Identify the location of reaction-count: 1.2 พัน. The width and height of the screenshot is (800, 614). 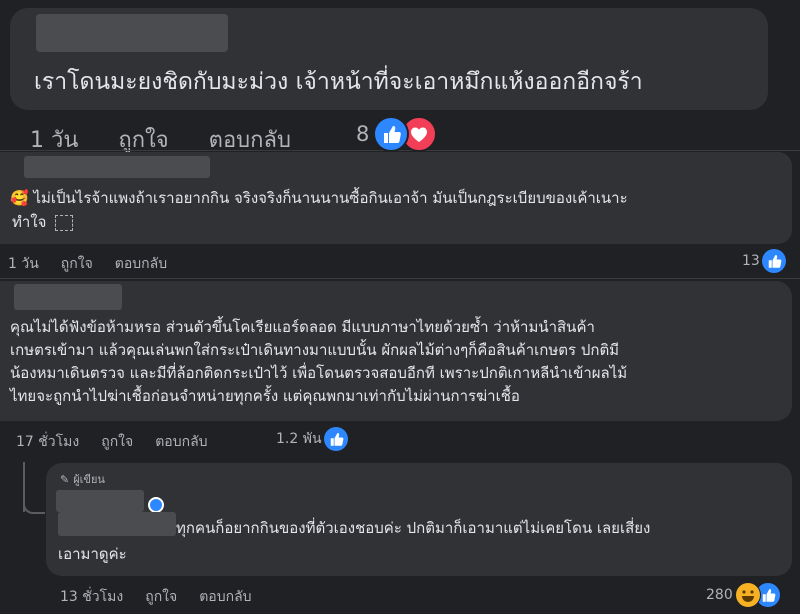
(299, 439).